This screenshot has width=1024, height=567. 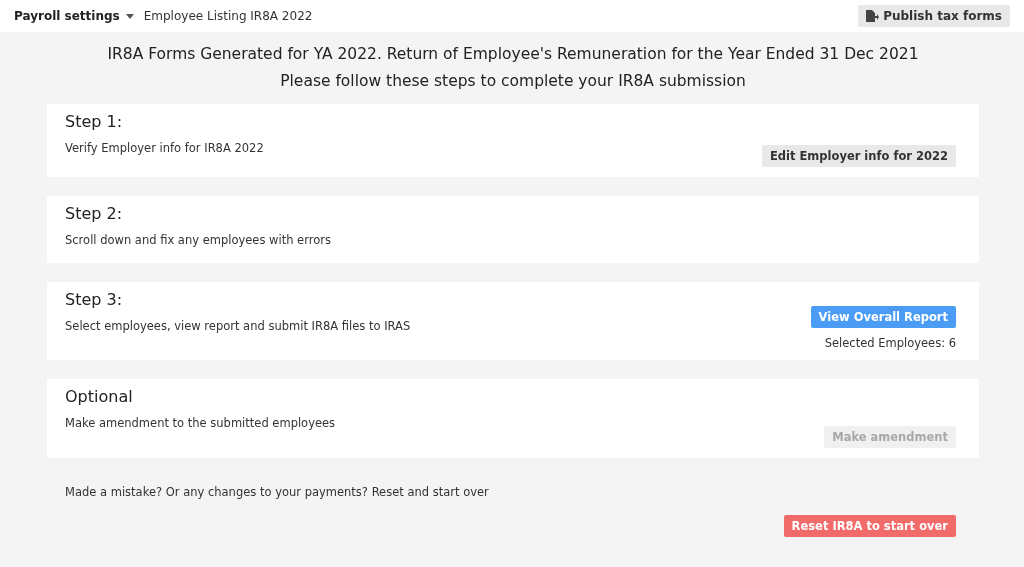 I want to click on publish-tax-forms-button: Publish tax forms, so click(x=934, y=16).